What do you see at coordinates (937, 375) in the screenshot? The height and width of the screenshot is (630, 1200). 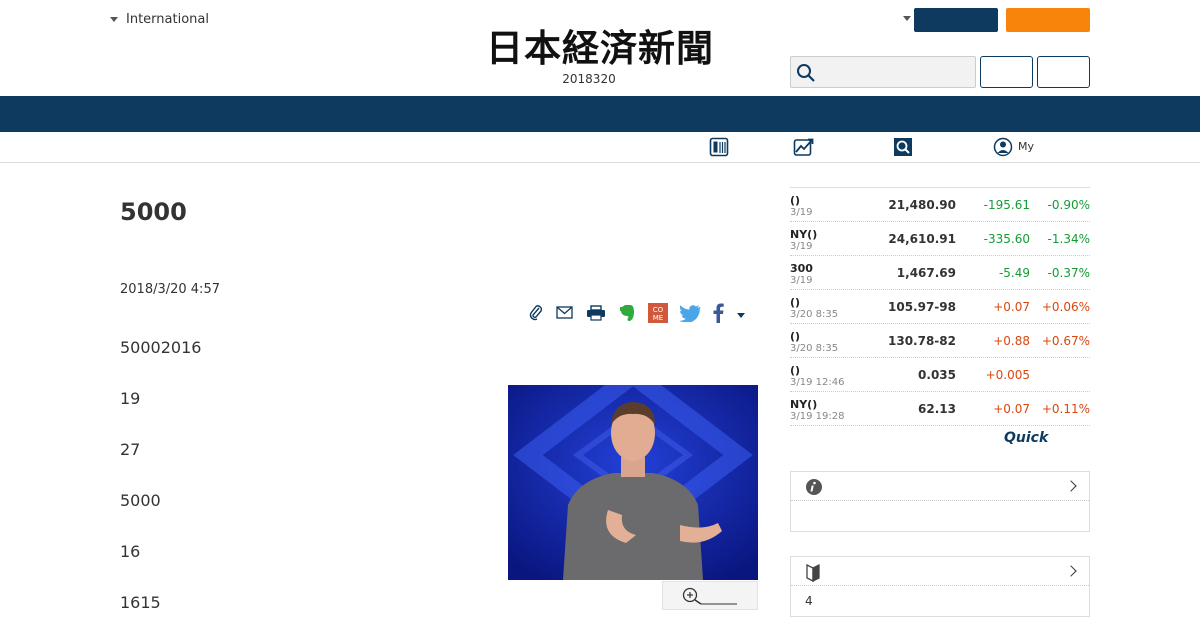 I see `market-value: 0.035` at bounding box center [937, 375].